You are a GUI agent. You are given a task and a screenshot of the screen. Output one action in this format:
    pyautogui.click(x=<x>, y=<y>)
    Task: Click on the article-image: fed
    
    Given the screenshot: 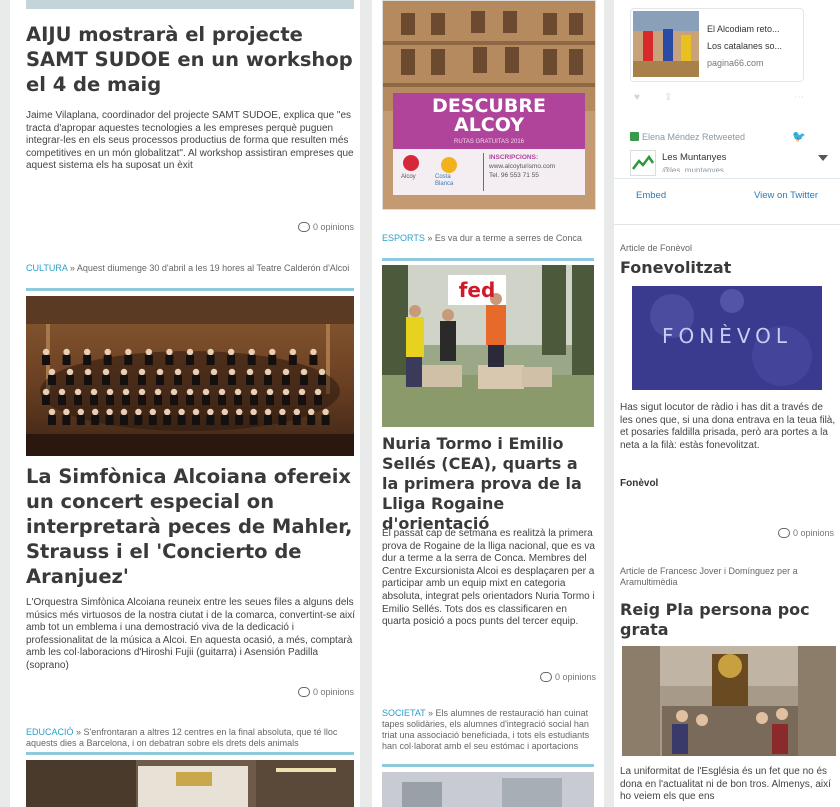 What is the action you would take?
    pyautogui.click(x=488, y=346)
    